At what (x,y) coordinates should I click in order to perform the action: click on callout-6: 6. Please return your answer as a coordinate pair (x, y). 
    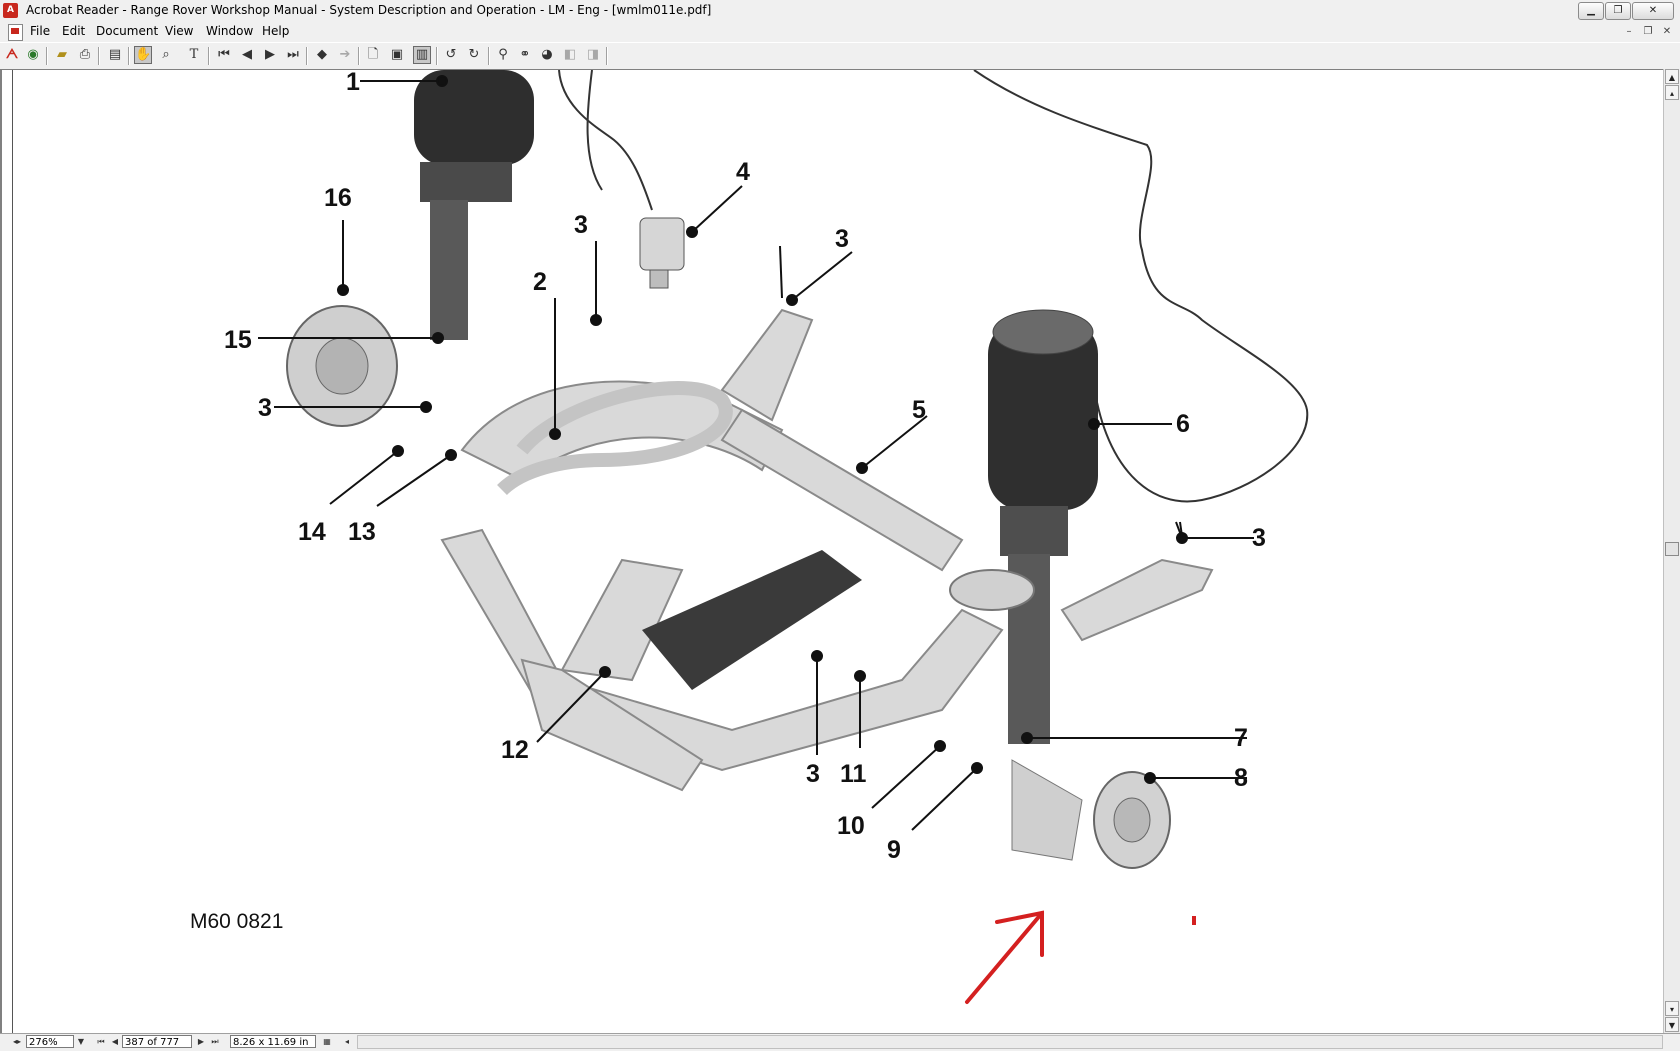
    Looking at the image, I should click on (1183, 424).